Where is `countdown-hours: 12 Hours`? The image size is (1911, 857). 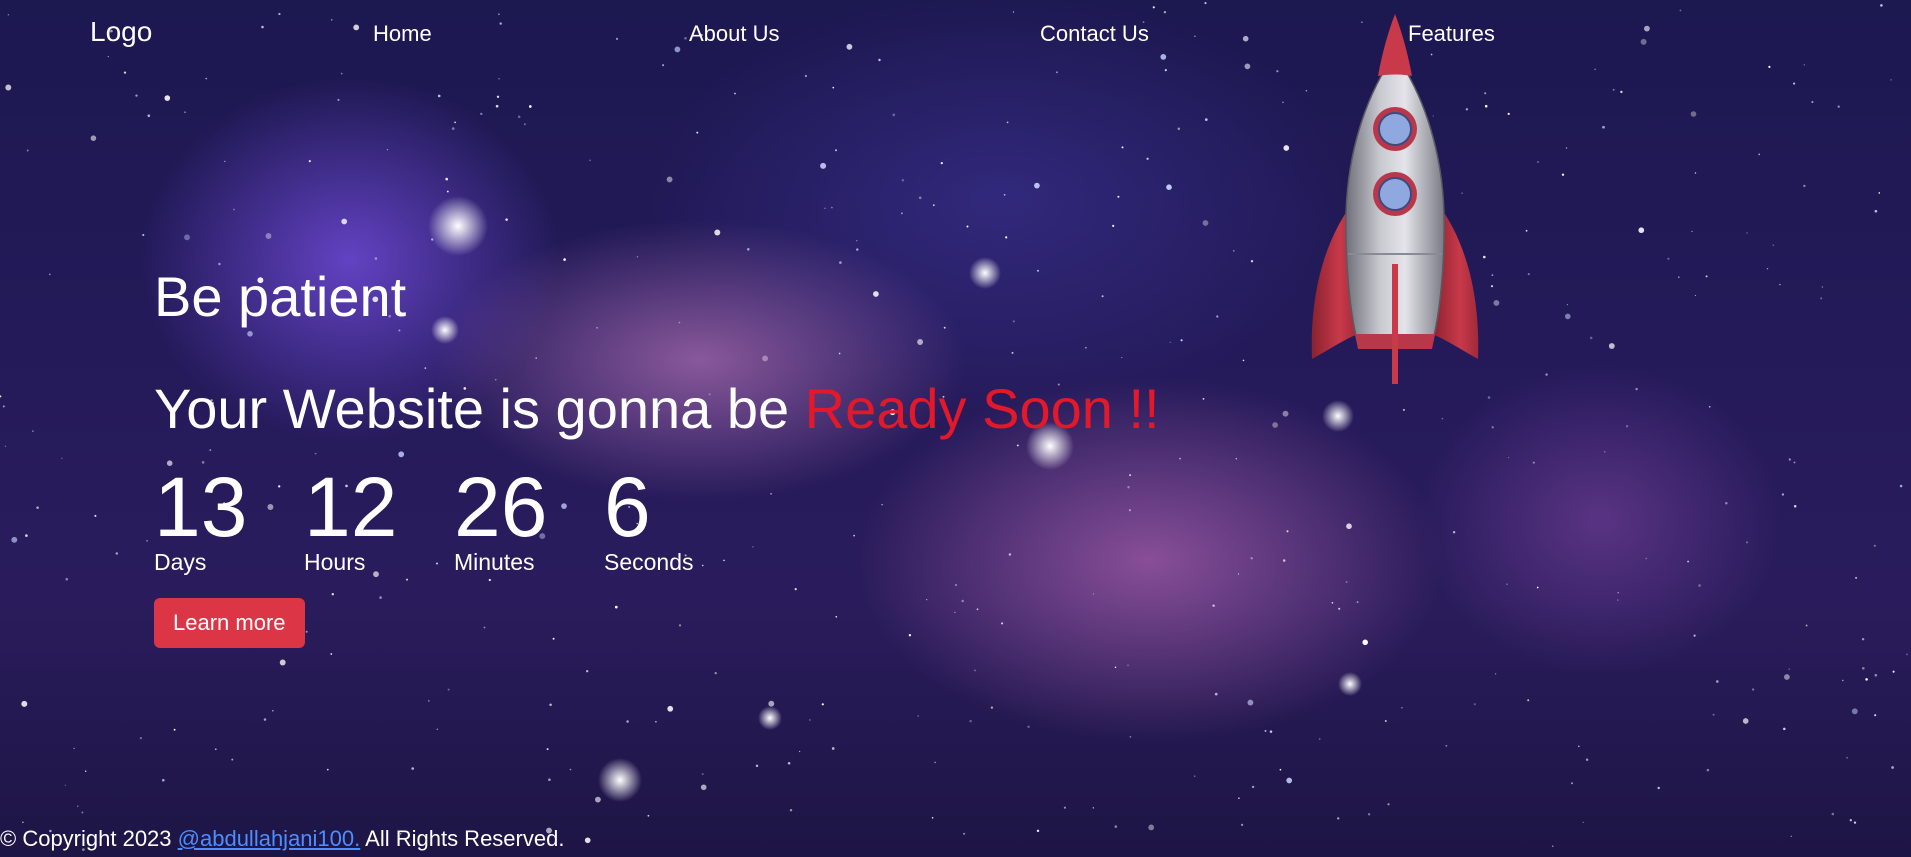
countdown-hours: 12 Hours is located at coordinates (379, 518).